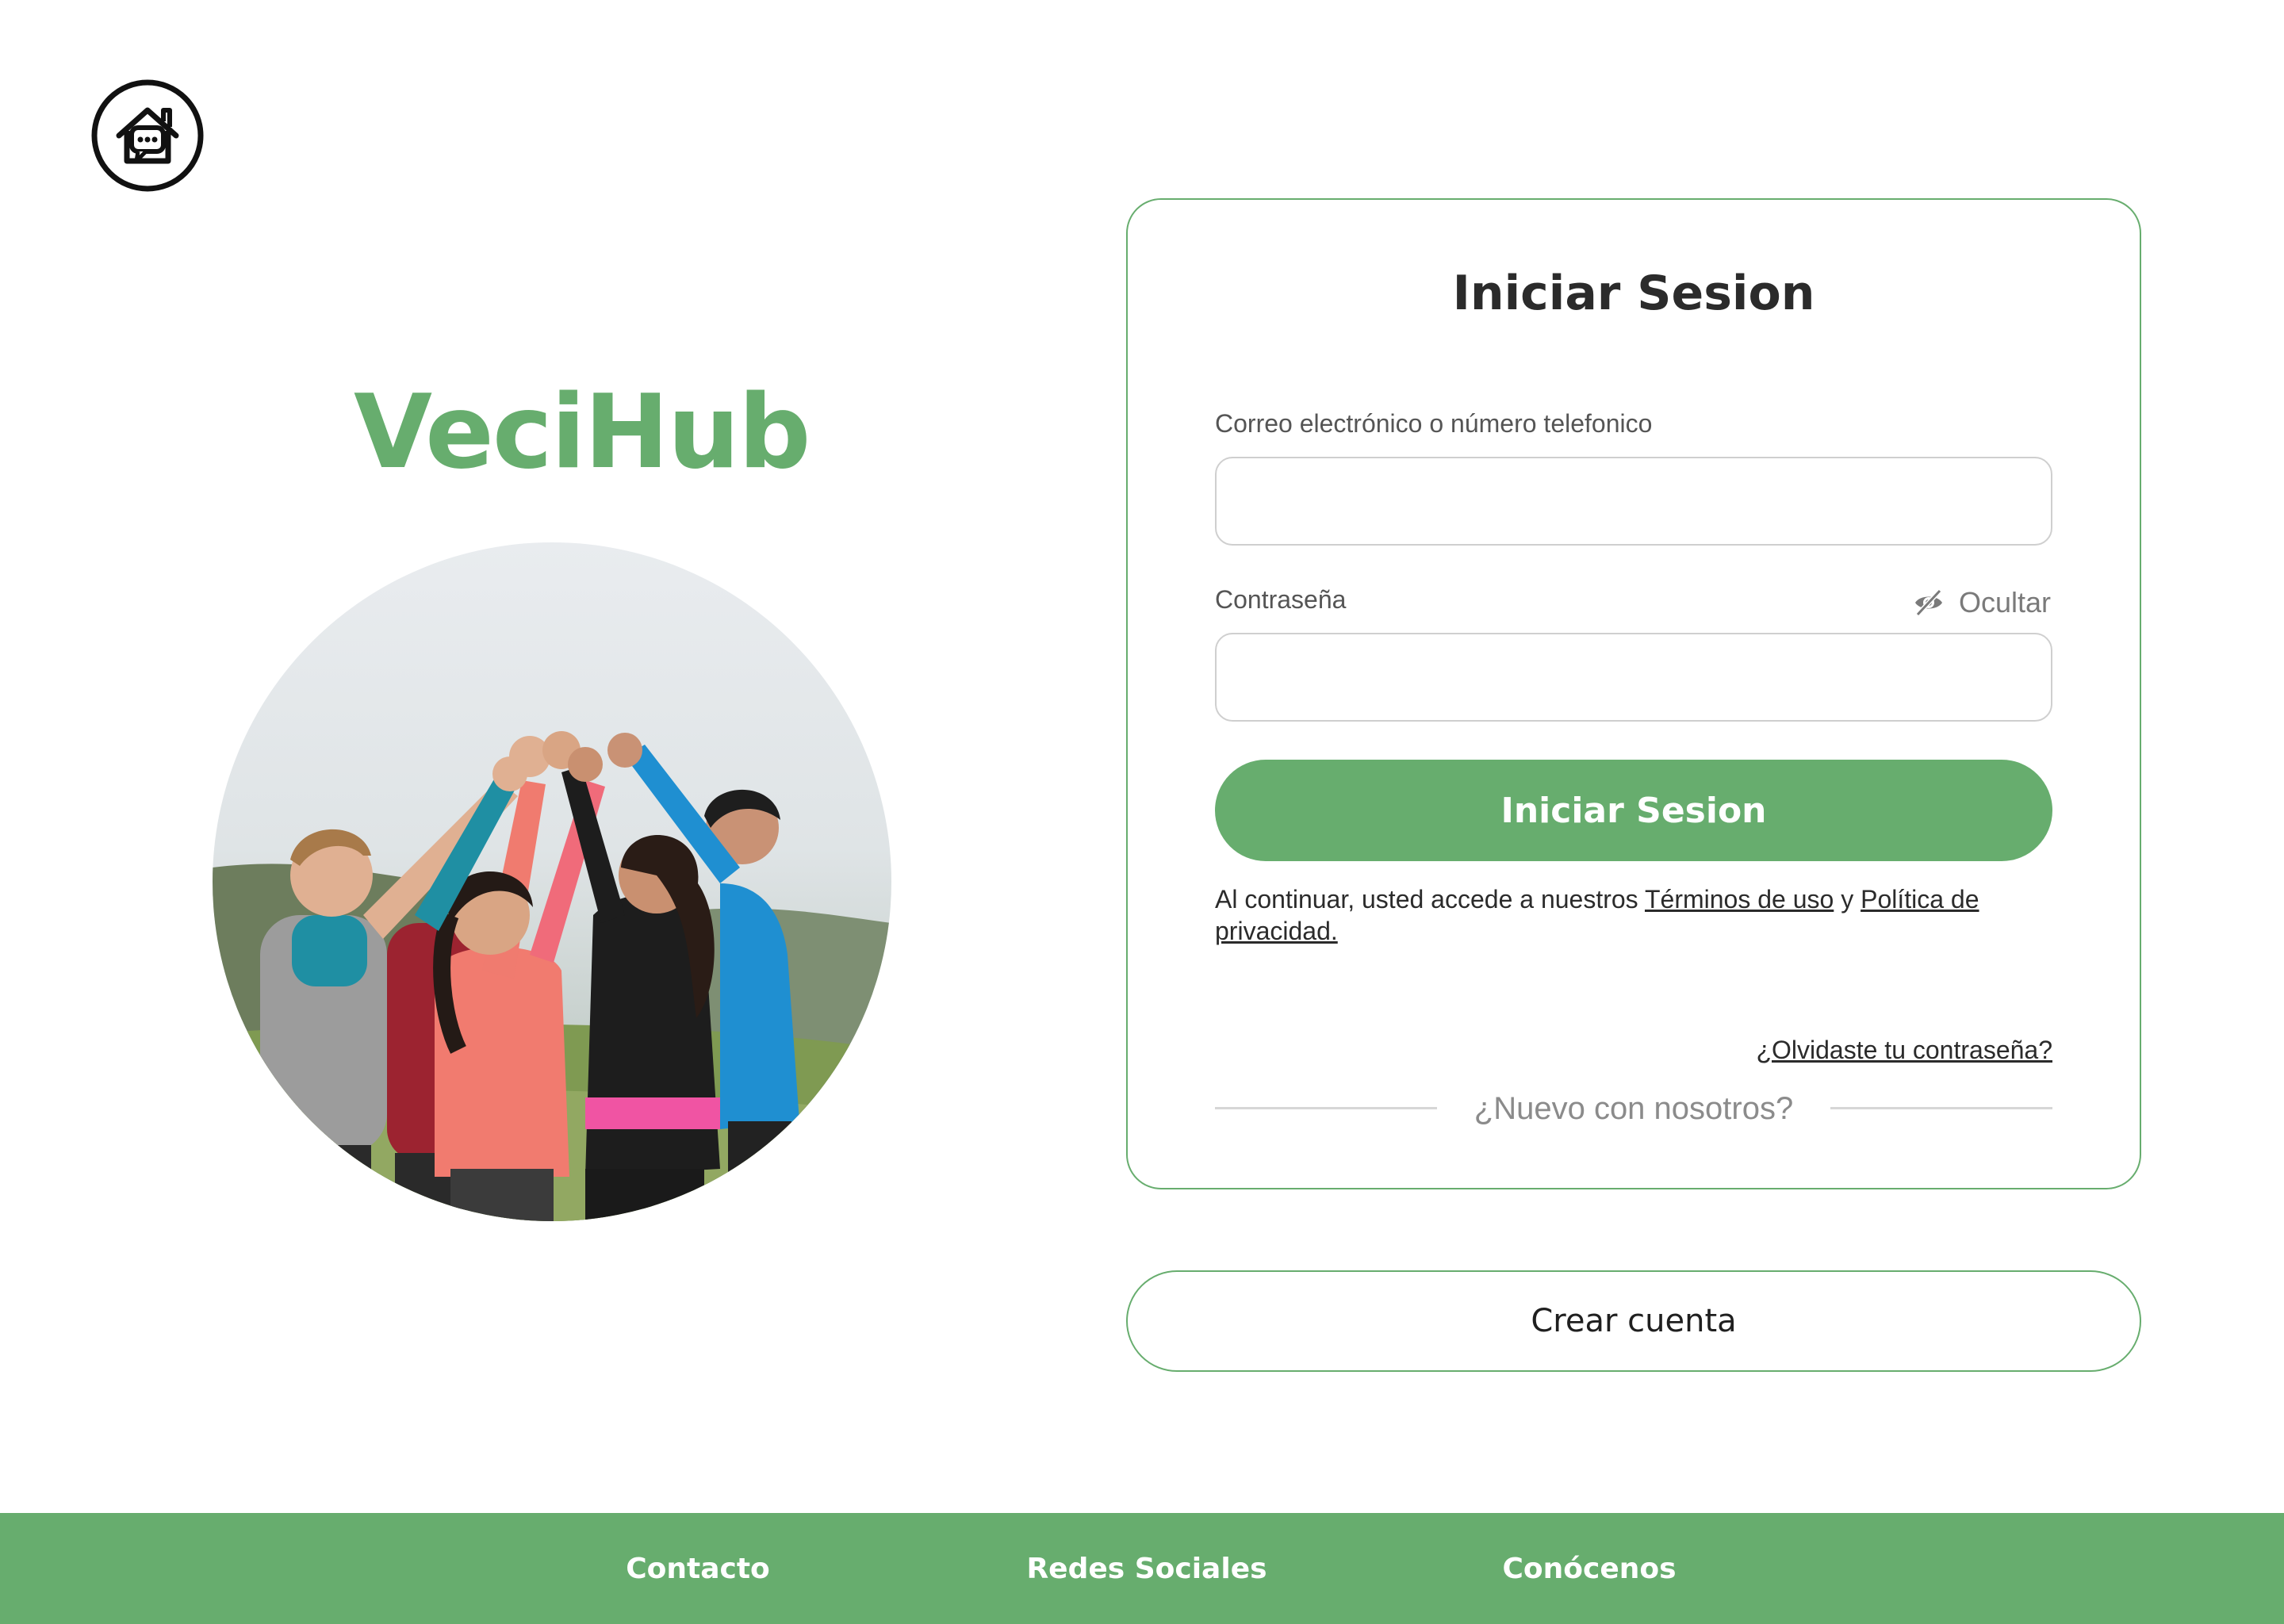  What do you see at coordinates (1847, 900) in the screenshot?
I see `legal-and: y` at bounding box center [1847, 900].